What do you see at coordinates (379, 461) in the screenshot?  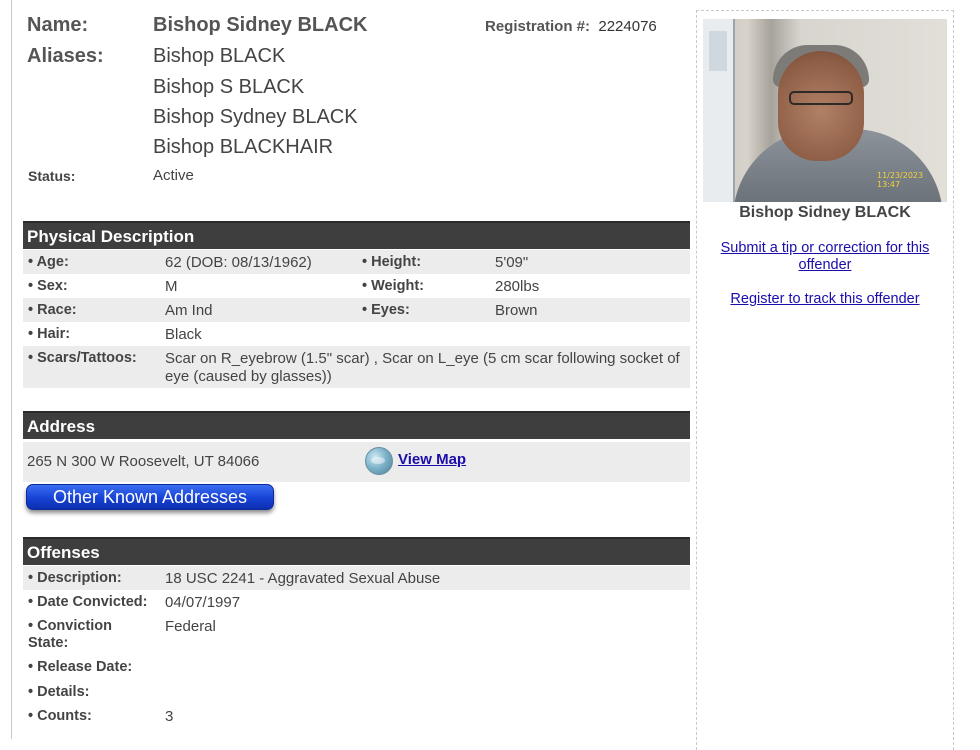 I see `globe-icon` at bounding box center [379, 461].